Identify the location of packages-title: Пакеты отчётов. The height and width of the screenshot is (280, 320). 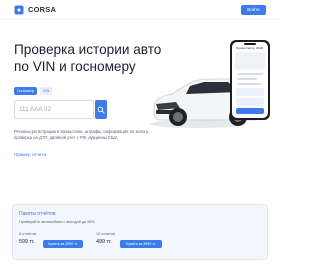
(37, 214).